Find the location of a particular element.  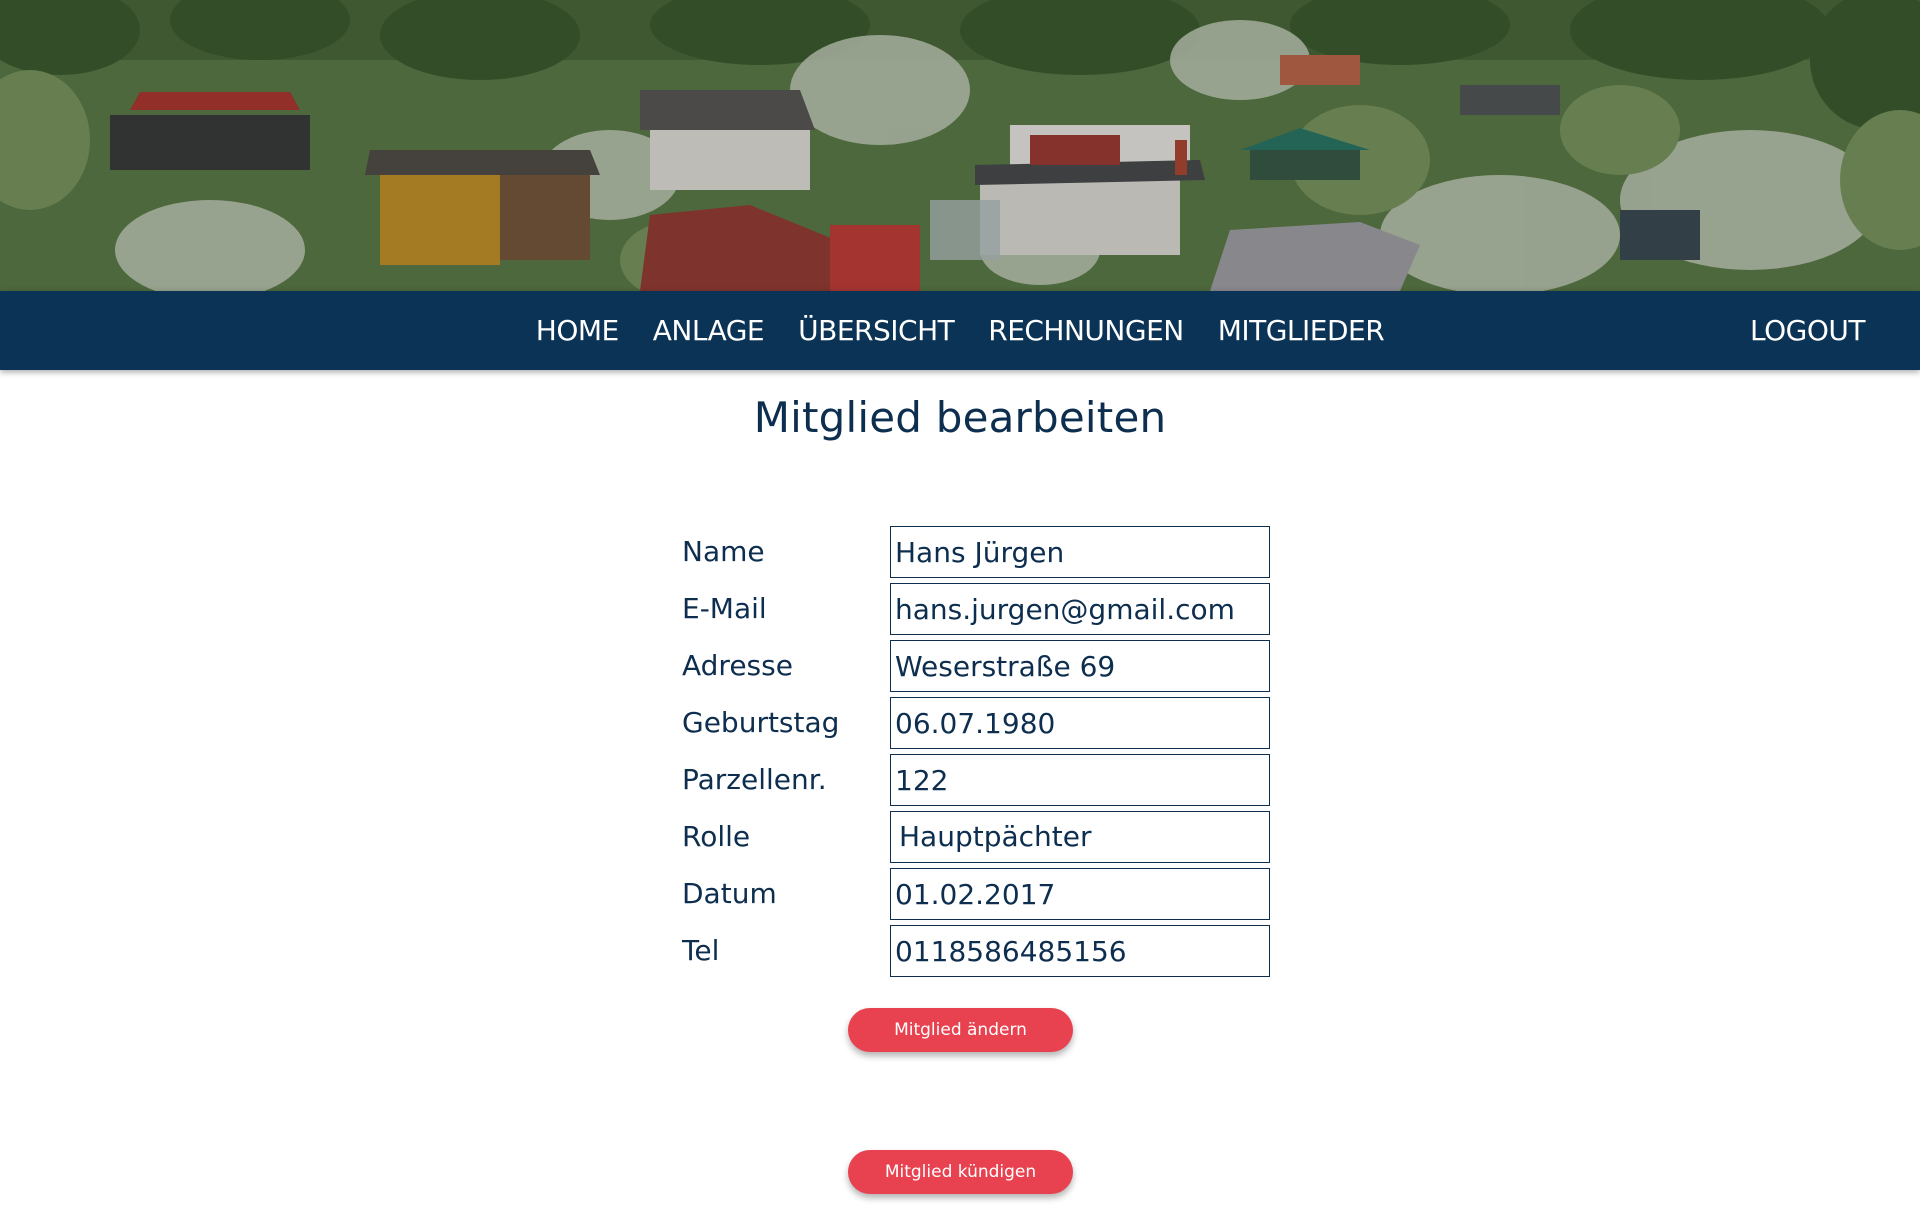

form-row-address: Adresse is located at coordinates (977, 666).